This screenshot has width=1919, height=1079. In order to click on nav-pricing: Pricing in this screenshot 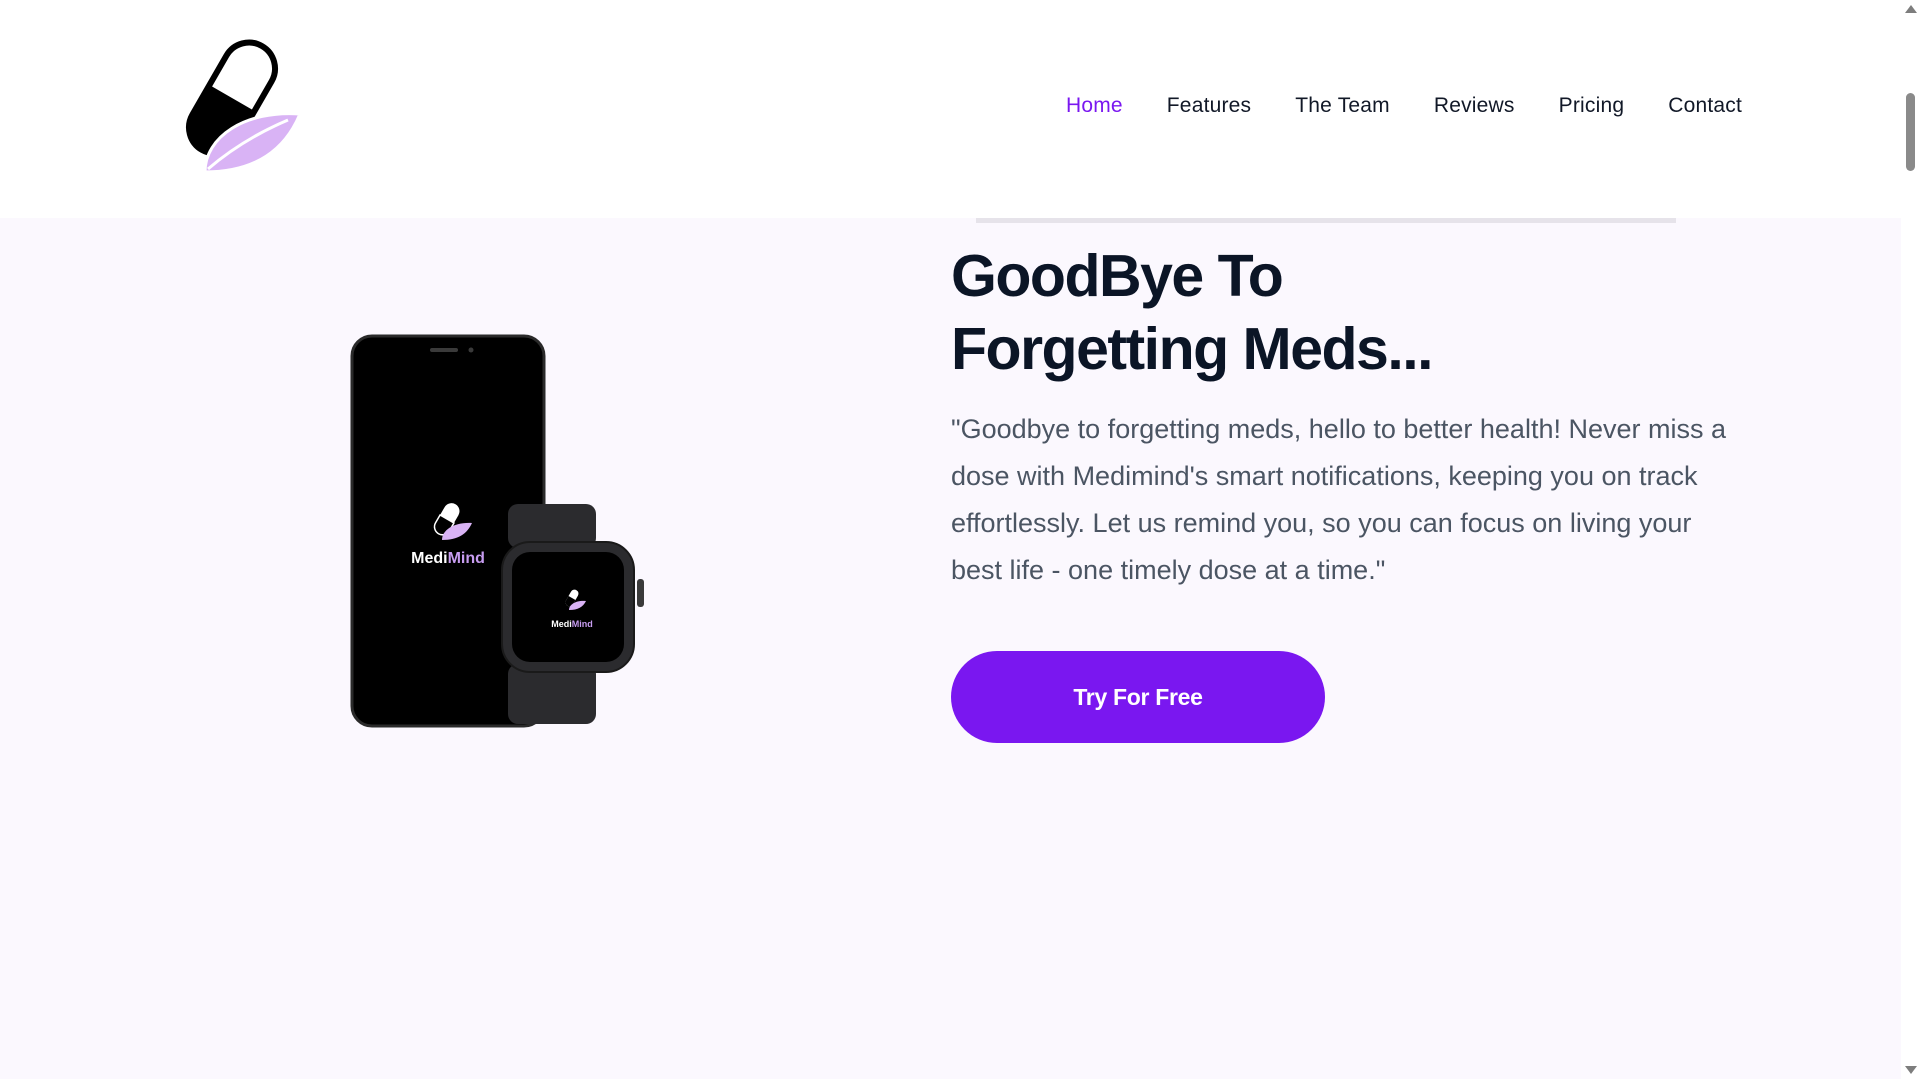, I will do `click(1592, 106)`.